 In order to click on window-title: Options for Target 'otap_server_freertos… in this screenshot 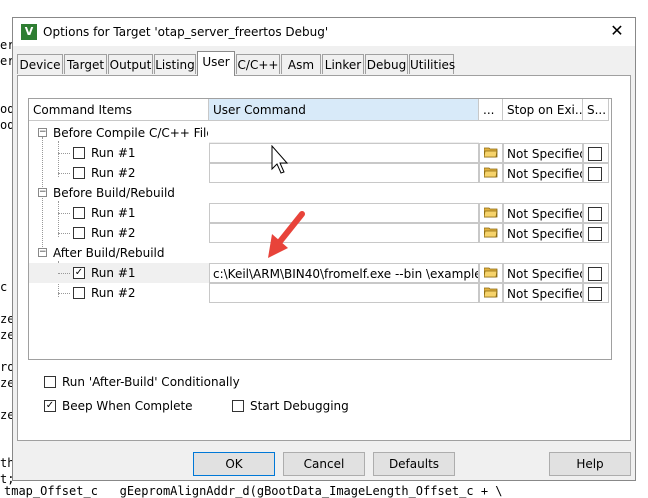, I will do `click(186, 32)`.